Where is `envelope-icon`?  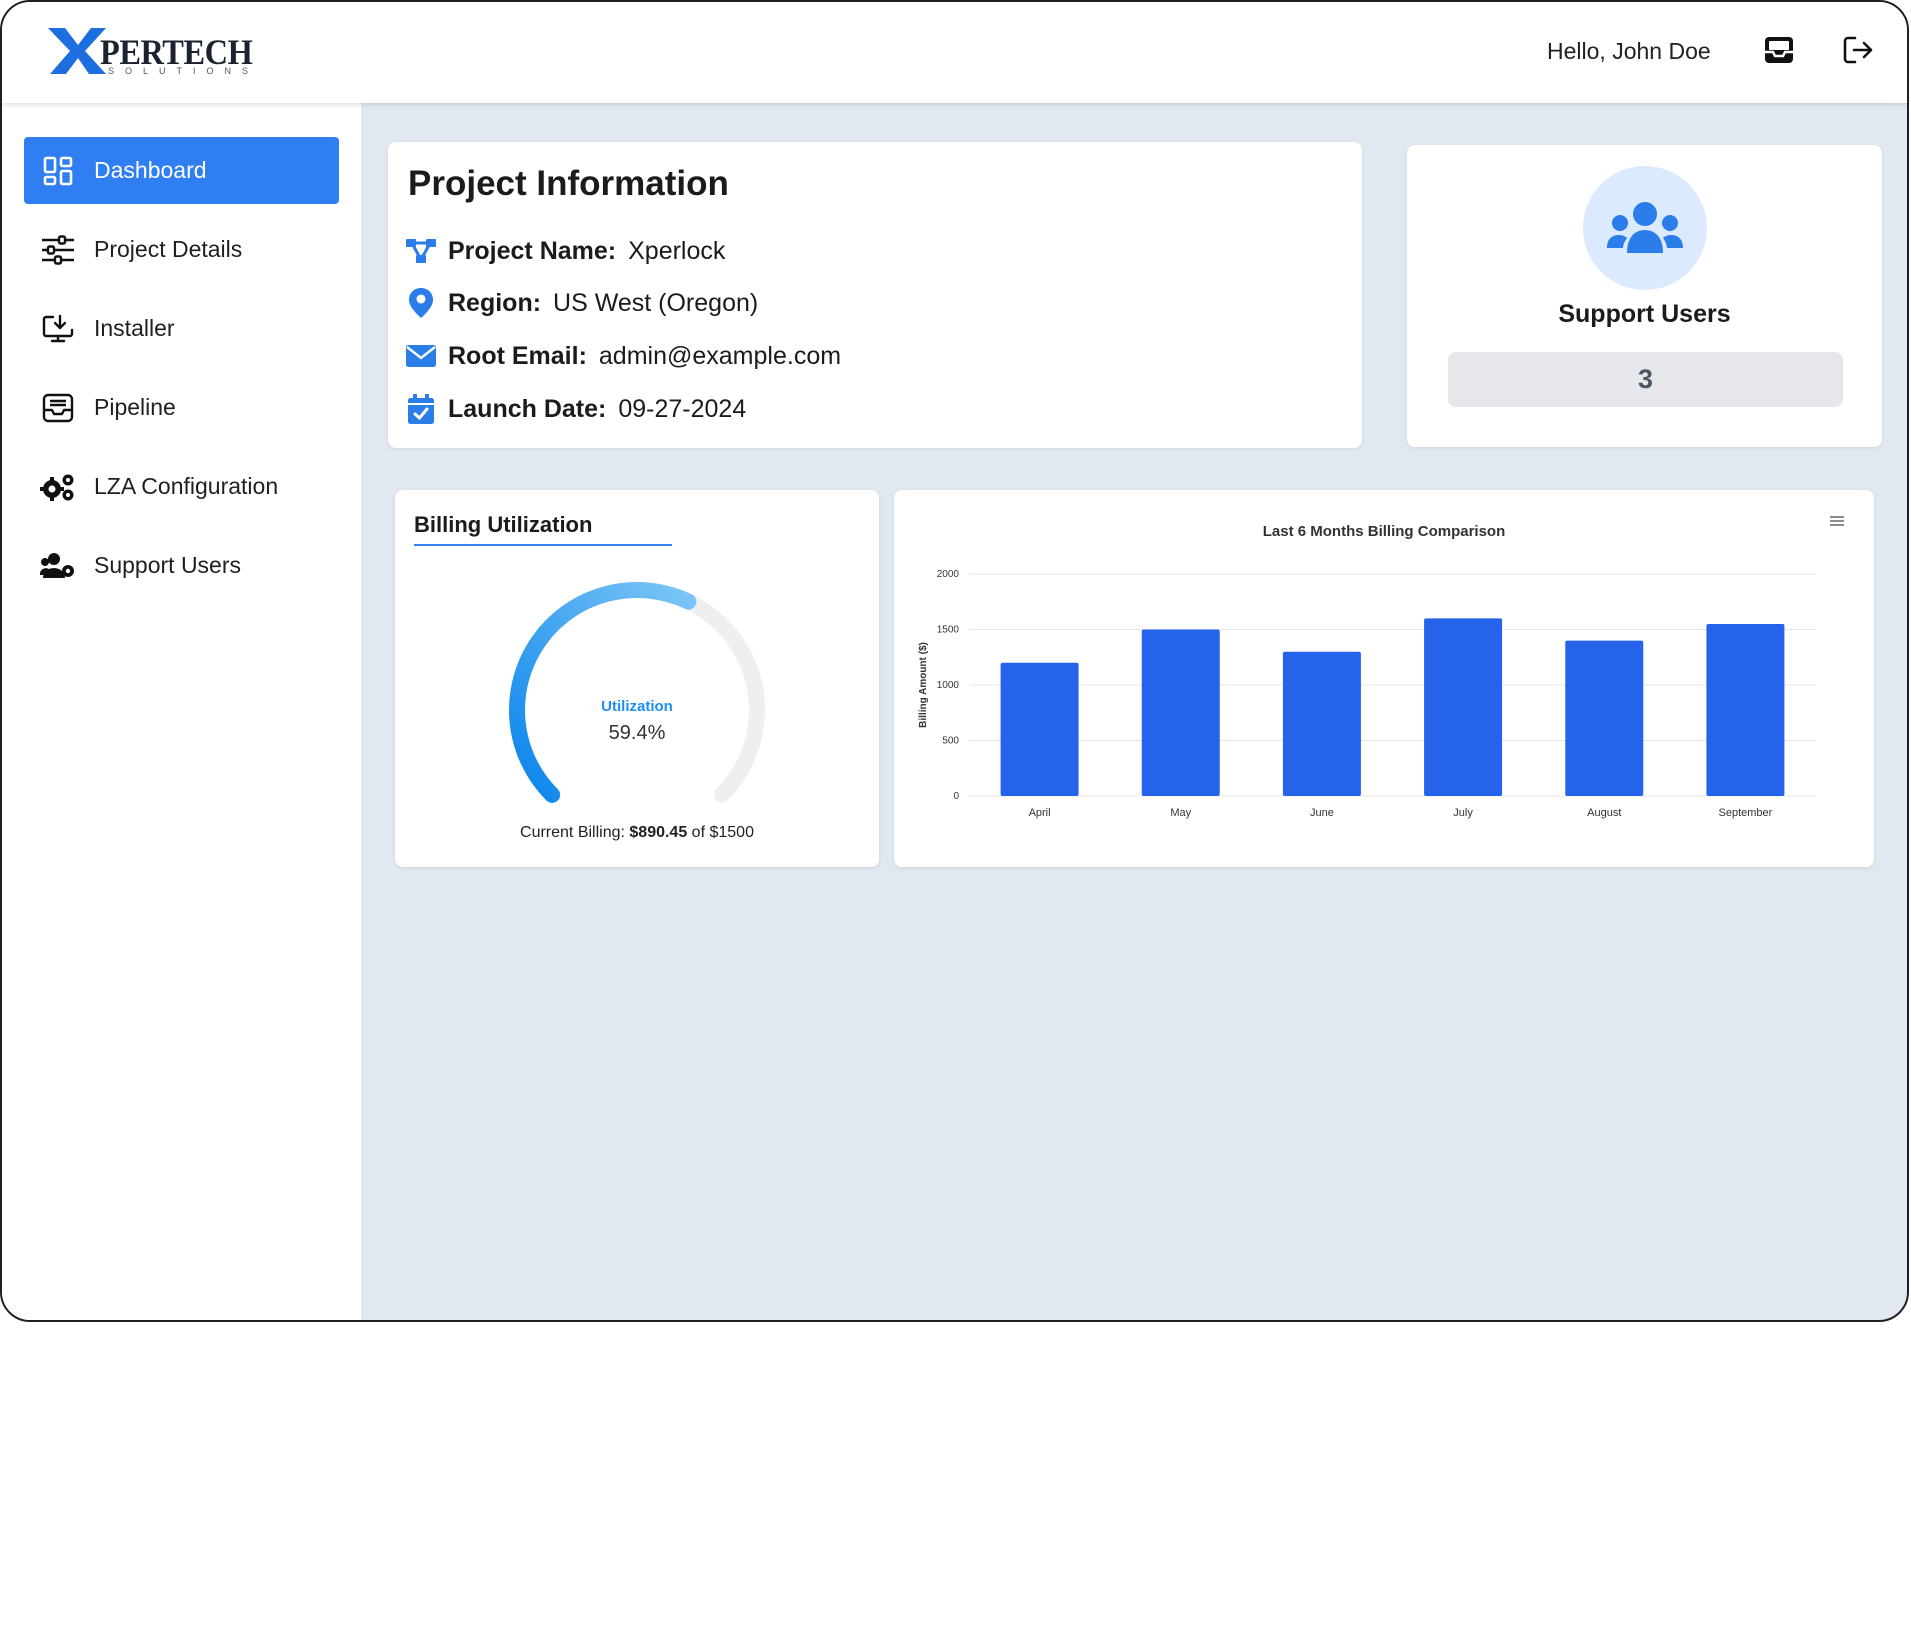 envelope-icon is located at coordinates (421, 356).